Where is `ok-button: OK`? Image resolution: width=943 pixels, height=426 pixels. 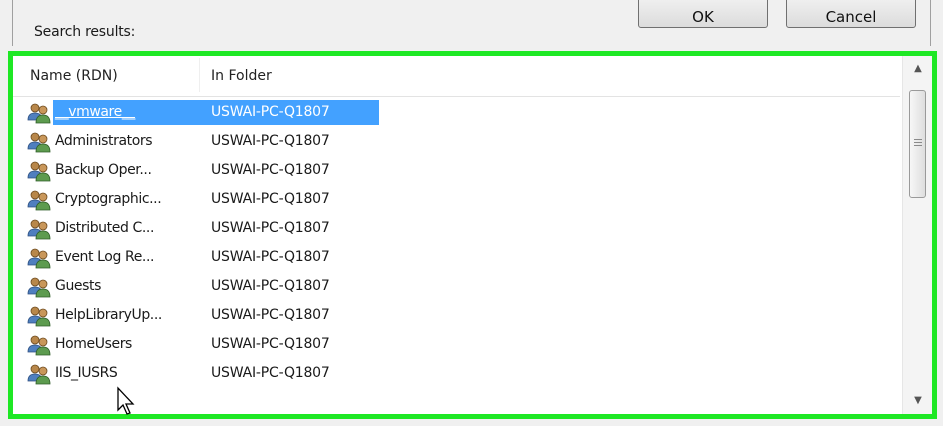 ok-button: OK is located at coordinates (703, 14).